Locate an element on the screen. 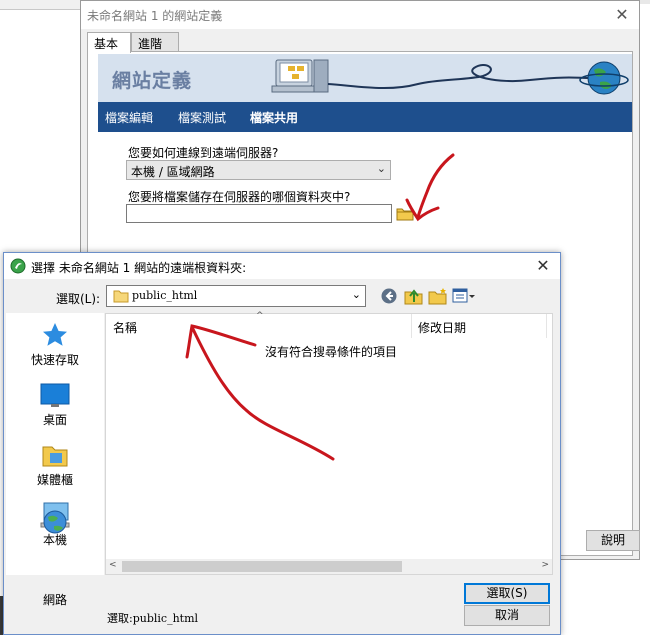 This screenshot has width=650, height=635. connection-select: 本機 / 區域網路 ⌄ is located at coordinates (258, 170).